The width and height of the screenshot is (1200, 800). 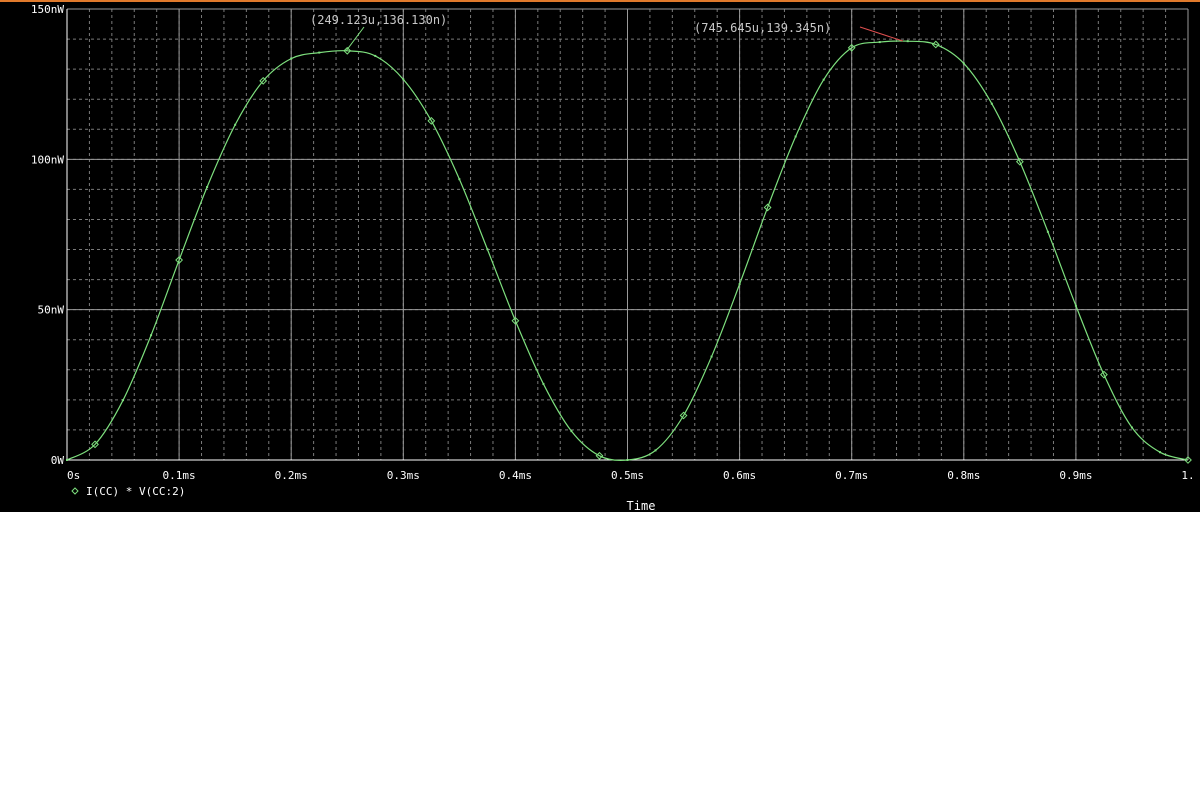 What do you see at coordinates (291, 475) in the screenshot?
I see `x-tick-label: 0.2ms` at bounding box center [291, 475].